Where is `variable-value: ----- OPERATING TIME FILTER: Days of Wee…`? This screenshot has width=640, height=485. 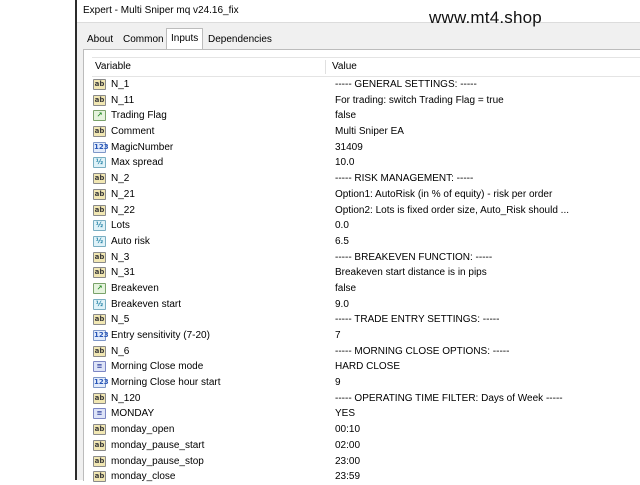 variable-value: ----- OPERATING TIME FILTER: Days of Wee… is located at coordinates (485, 399).